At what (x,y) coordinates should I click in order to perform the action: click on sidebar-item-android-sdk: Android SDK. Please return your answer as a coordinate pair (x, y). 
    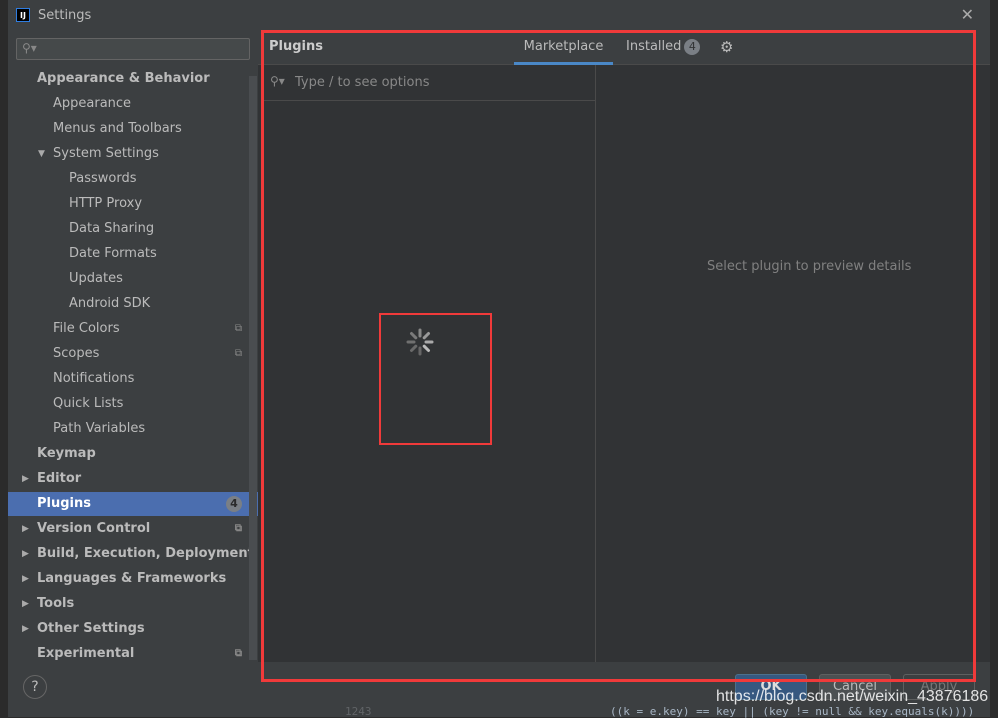
    Looking at the image, I should click on (133, 304).